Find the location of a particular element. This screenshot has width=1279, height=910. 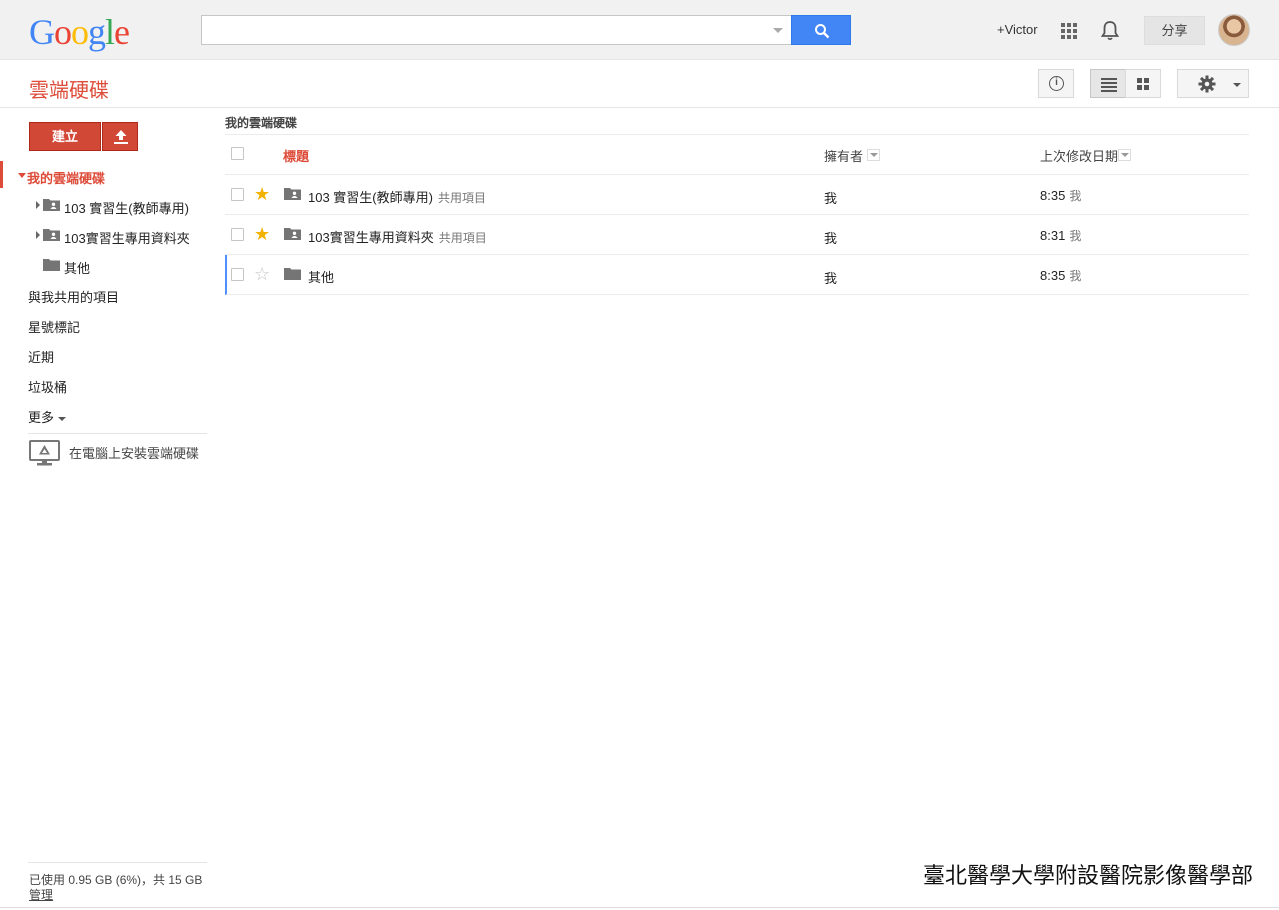

grid-view-button is located at coordinates (1143, 83).